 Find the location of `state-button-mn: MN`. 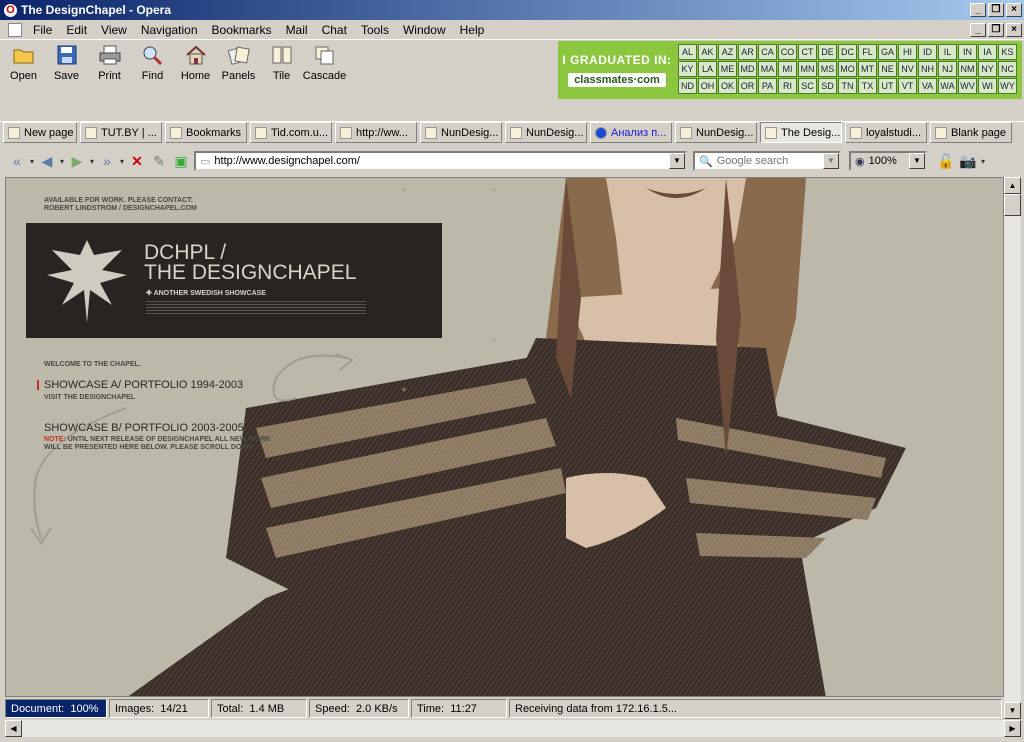

state-button-mn: MN is located at coordinates (807, 69).